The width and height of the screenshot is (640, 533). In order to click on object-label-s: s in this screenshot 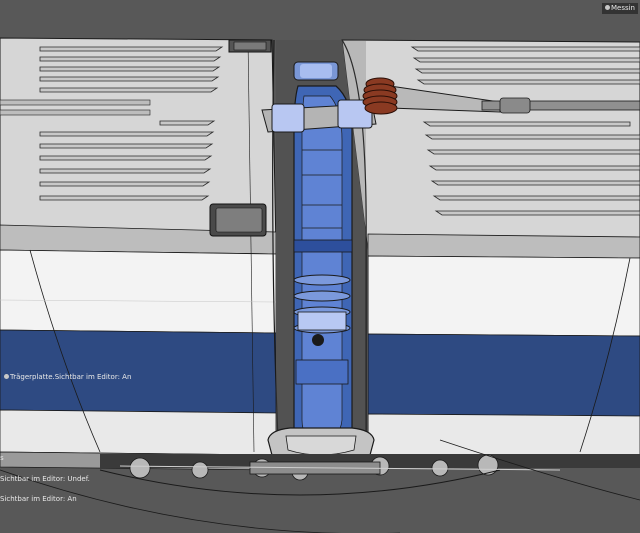, I will do `click(2, 458)`.